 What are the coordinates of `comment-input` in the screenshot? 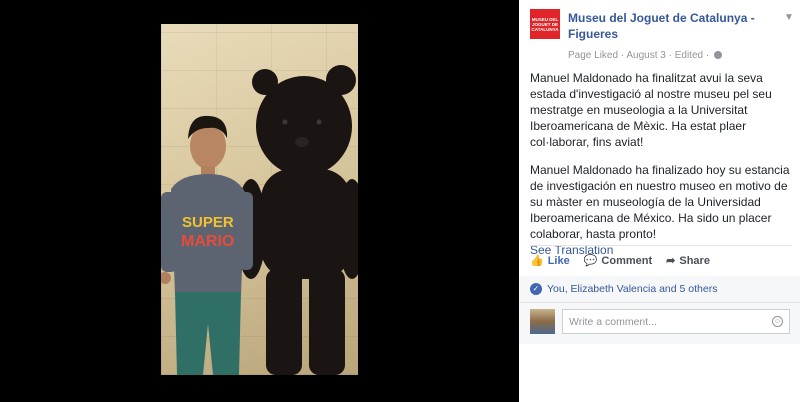 It's located at (667, 322).